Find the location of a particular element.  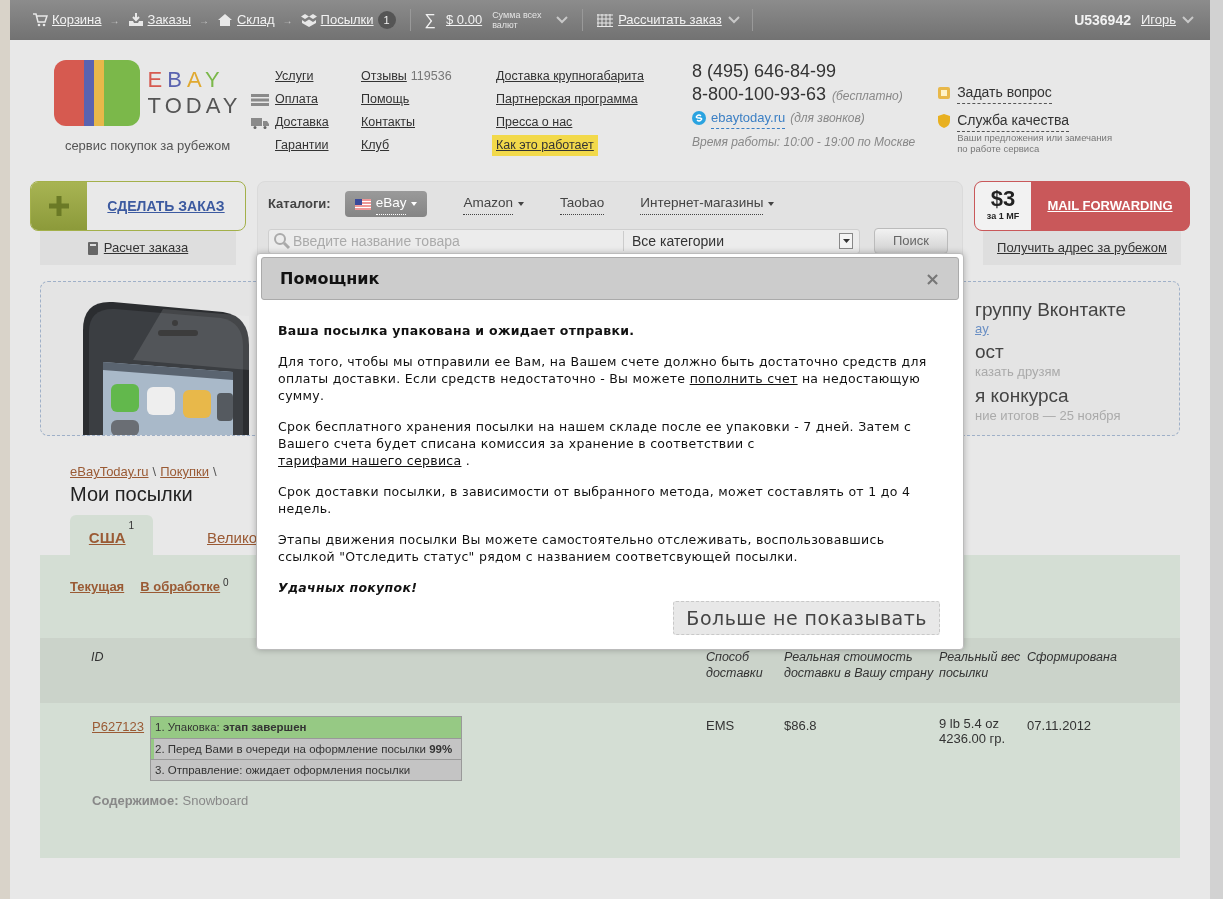

cart-icon is located at coordinates (40, 20).